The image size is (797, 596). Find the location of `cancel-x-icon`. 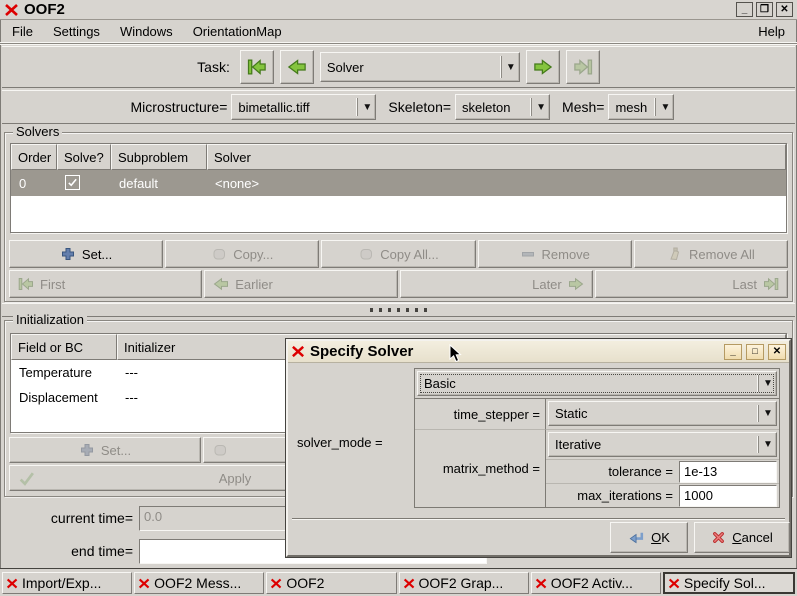

cancel-x-icon is located at coordinates (718, 537).